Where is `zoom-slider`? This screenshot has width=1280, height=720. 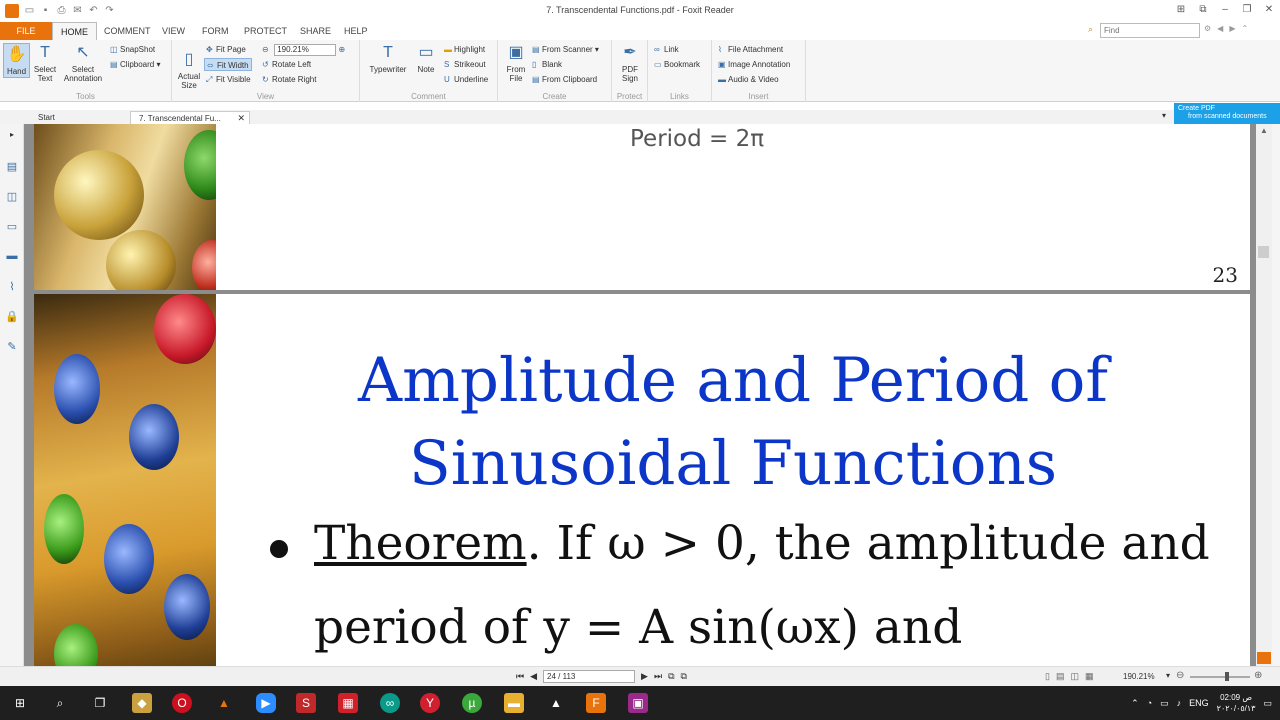 zoom-slider is located at coordinates (1220, 677).